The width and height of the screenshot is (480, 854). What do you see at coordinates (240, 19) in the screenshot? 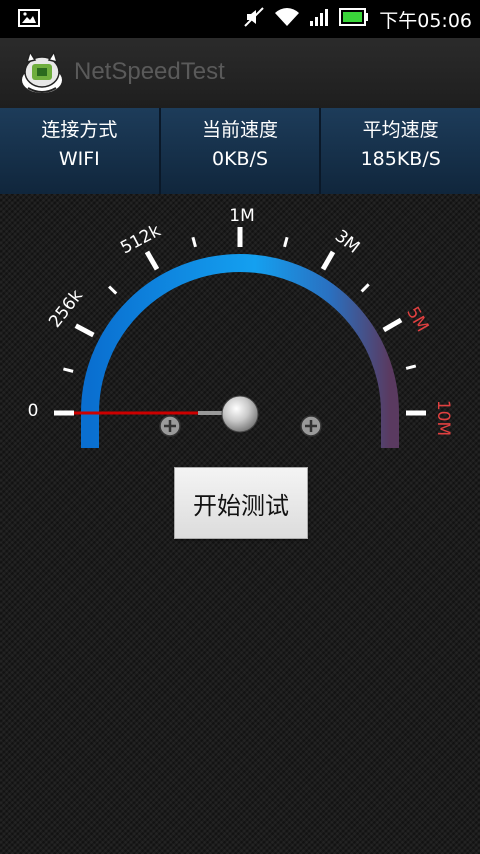
I see `status-bar: 下午05:06` at bounding box center [240, 19].